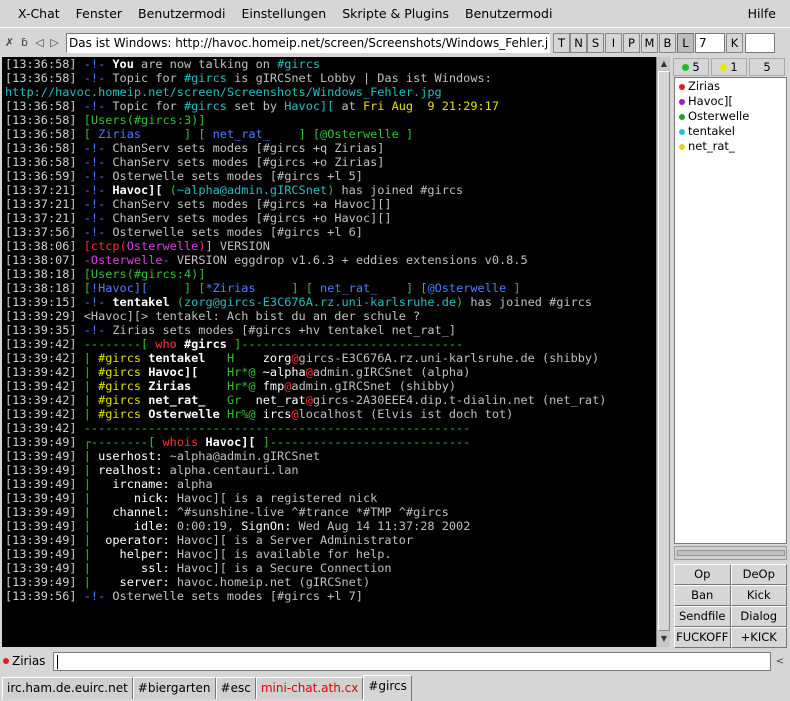  I want to click on sendfile-button: Sendfile, so click(702, 616).